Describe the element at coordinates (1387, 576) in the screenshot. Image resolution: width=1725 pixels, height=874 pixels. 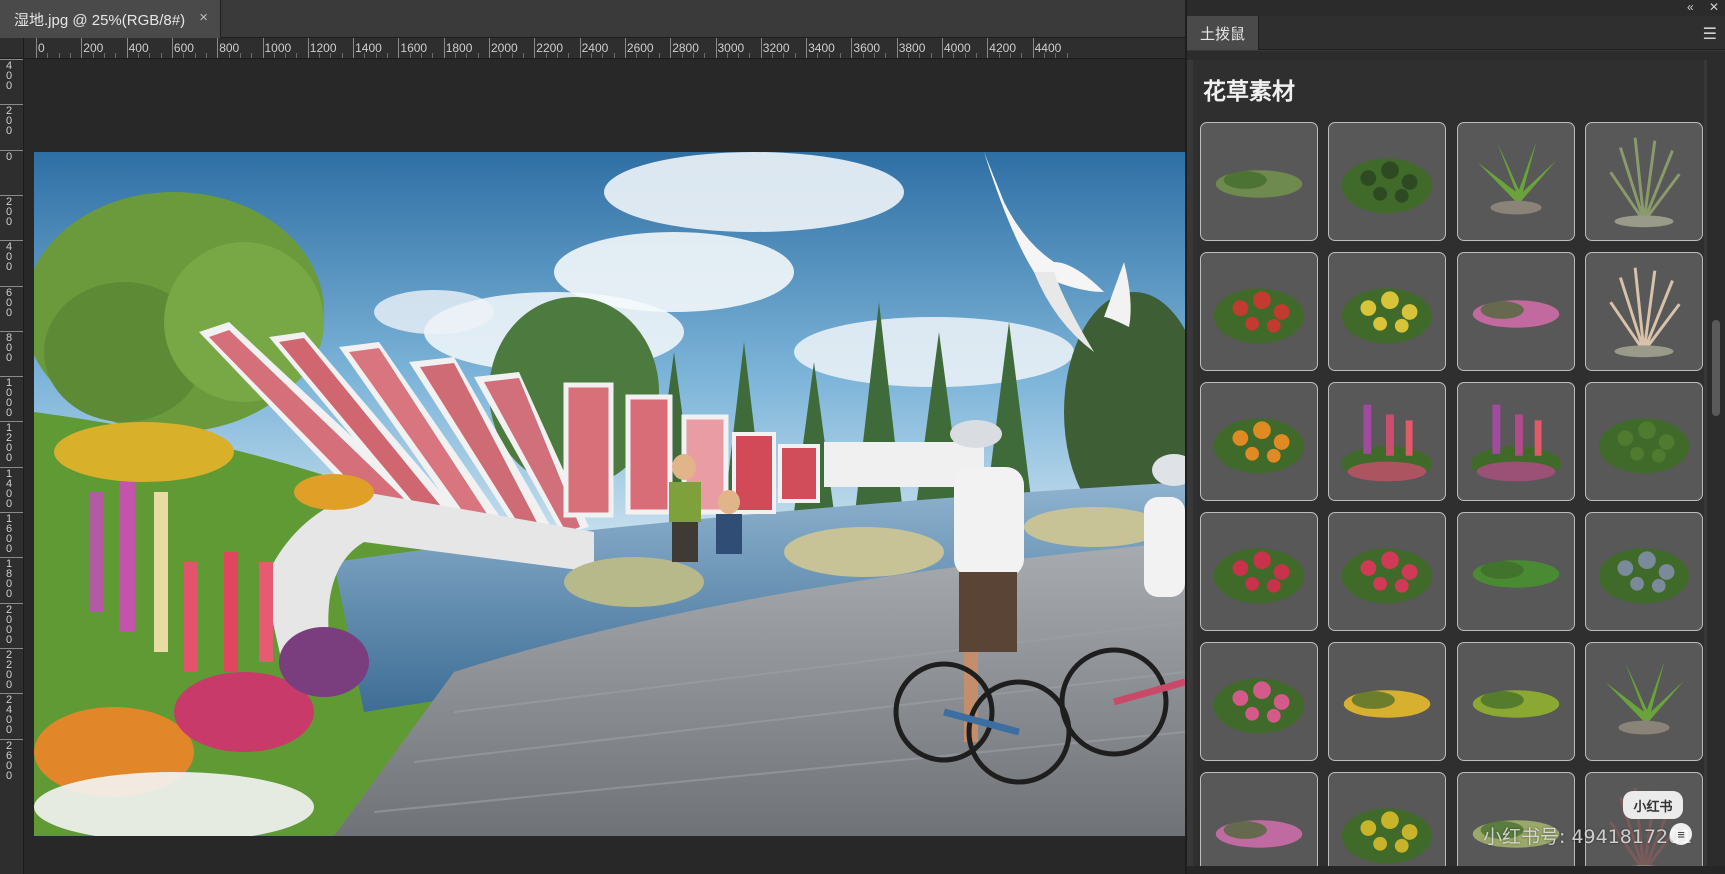
I see `red-pink-flowers-thumbnail-icon` at that location.